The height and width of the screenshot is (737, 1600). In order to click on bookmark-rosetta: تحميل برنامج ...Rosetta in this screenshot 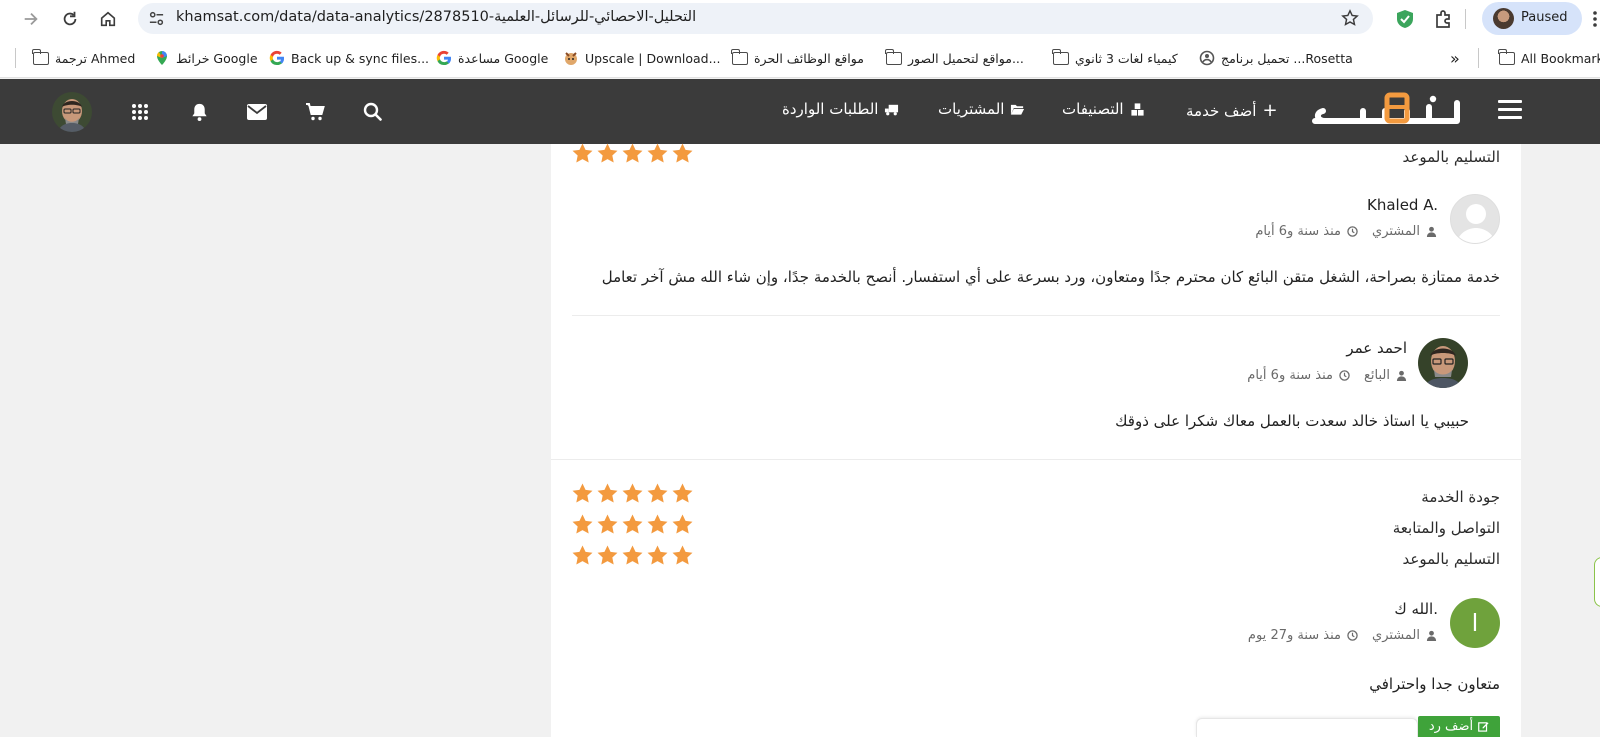, I will do `click(1276, 58)`.